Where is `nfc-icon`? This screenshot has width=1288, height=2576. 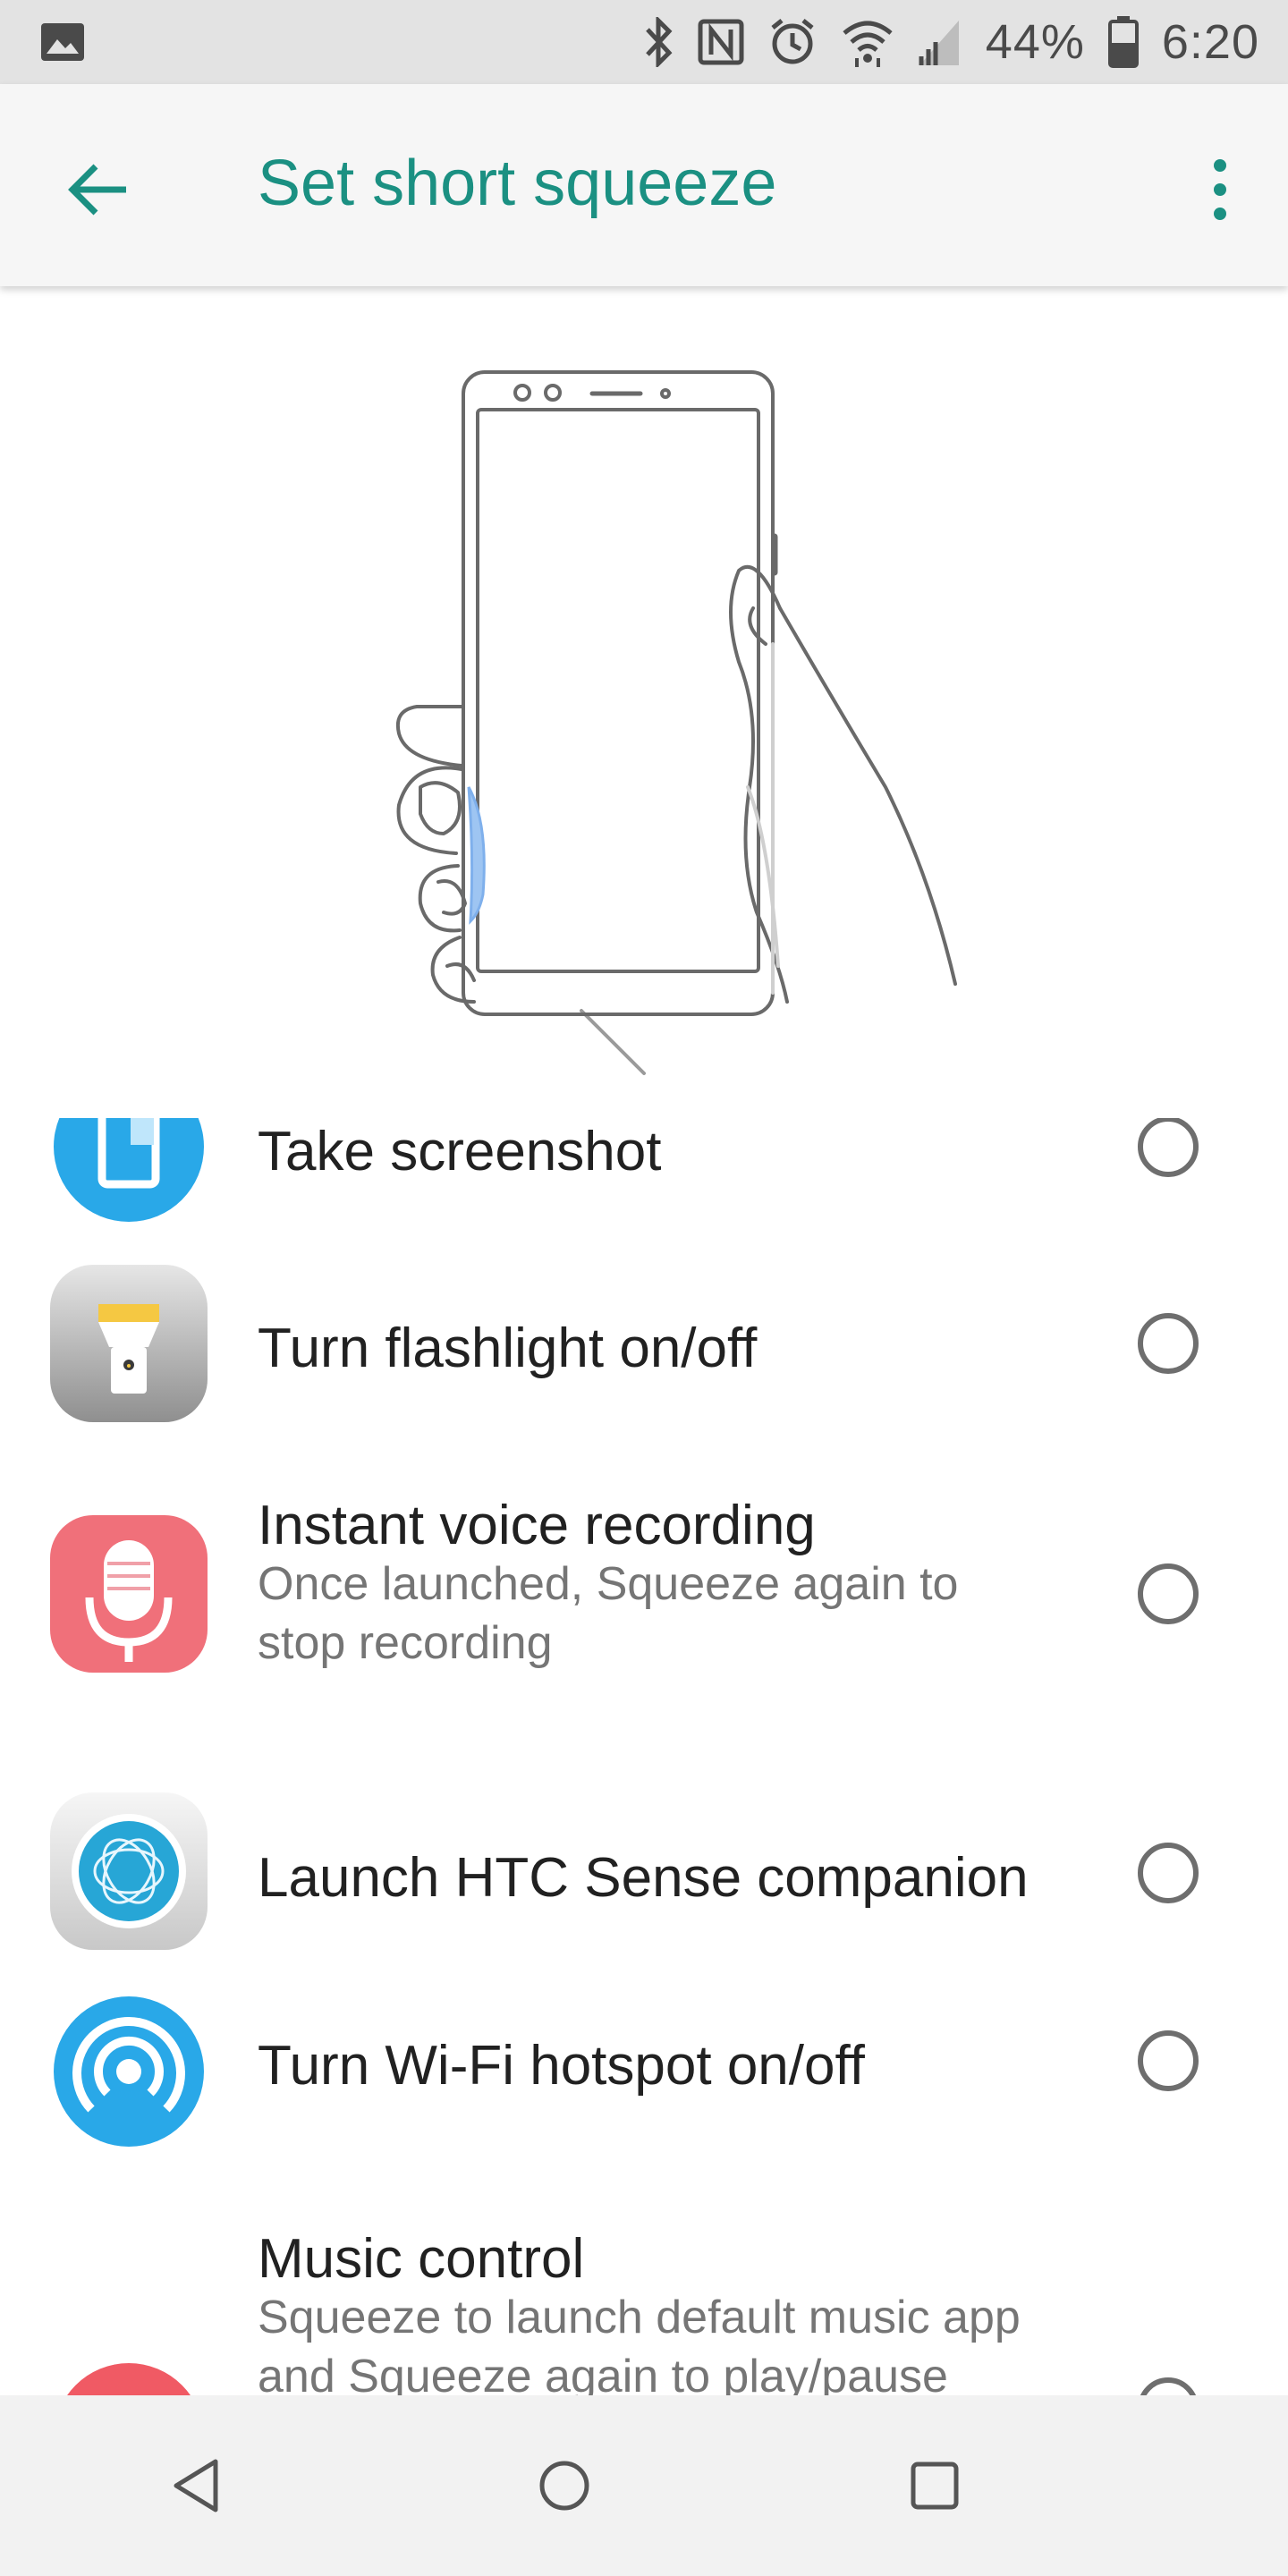 nfc-icon is located at coordinates (721, 42).